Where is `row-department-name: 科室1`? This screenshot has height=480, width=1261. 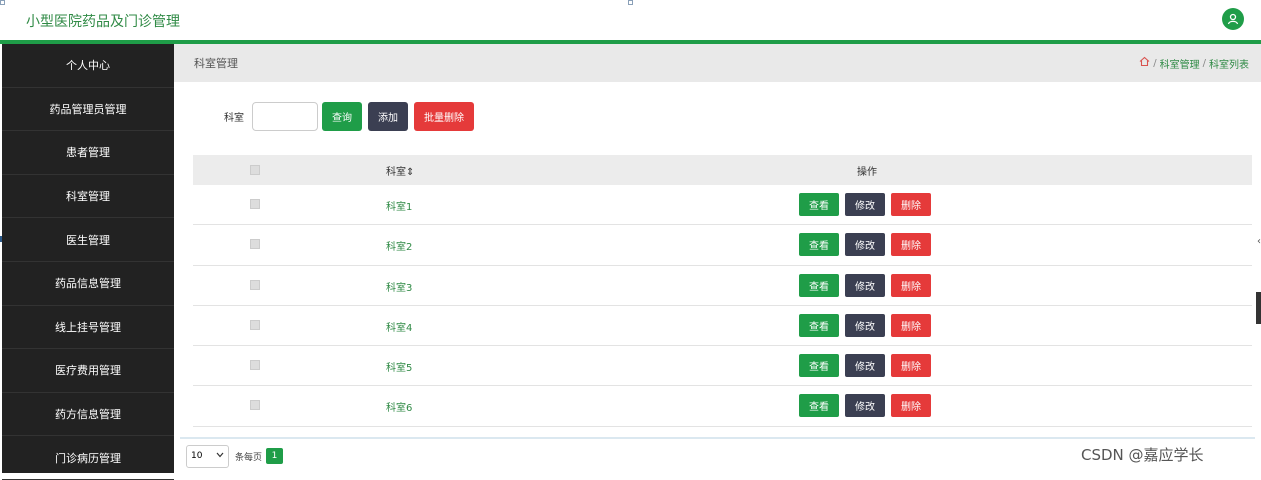 row-department-name: 科室1 is located at coordinates (399, 207).